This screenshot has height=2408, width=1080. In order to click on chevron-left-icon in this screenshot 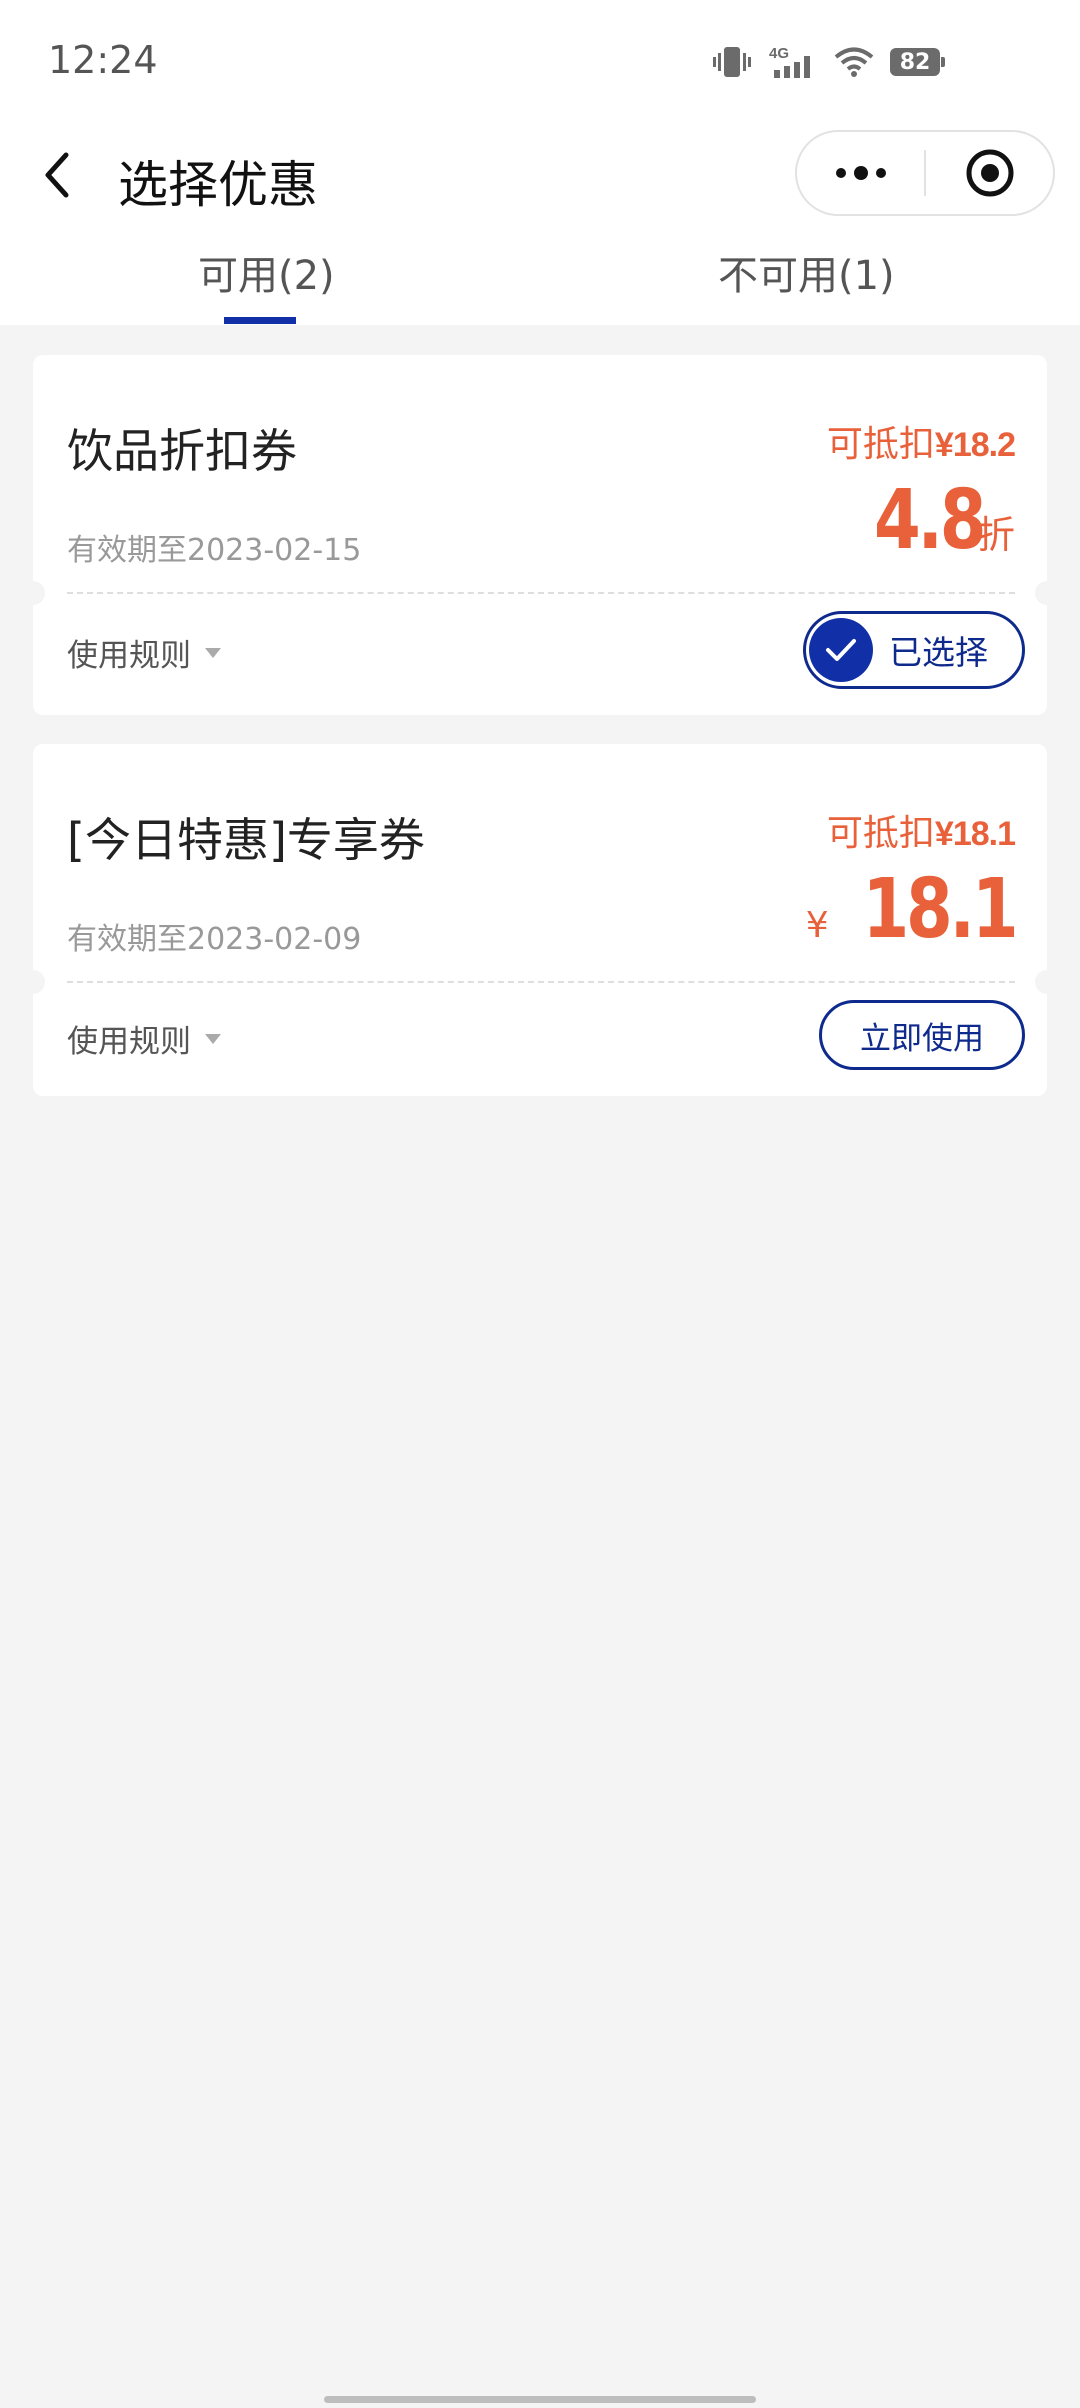, I will do `click(57, 175)`.